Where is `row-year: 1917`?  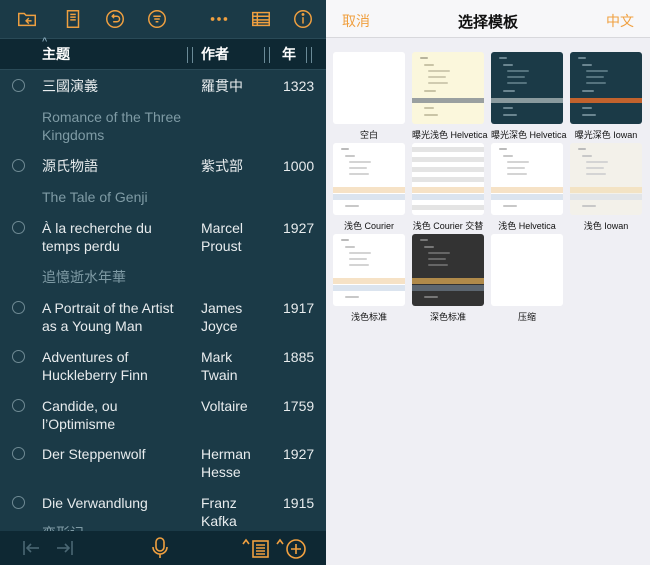
row-year: 1917 is located at coordinates (298, 308).